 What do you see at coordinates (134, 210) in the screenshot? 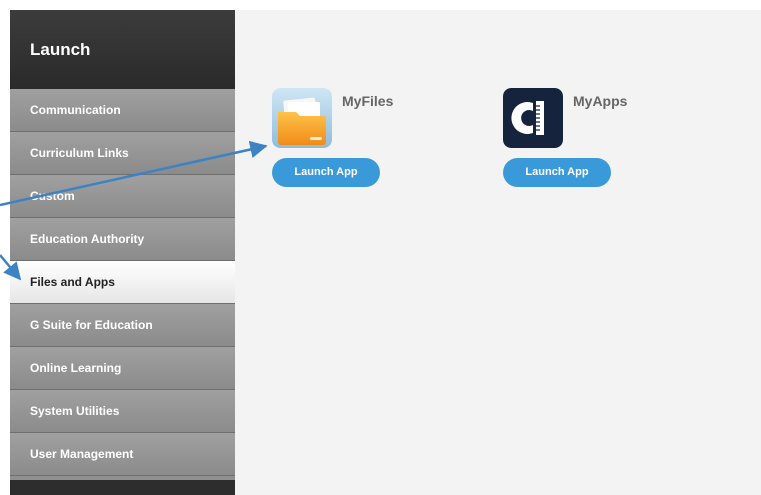
I see `annotation-arrows` at bounding box center [134, 210].